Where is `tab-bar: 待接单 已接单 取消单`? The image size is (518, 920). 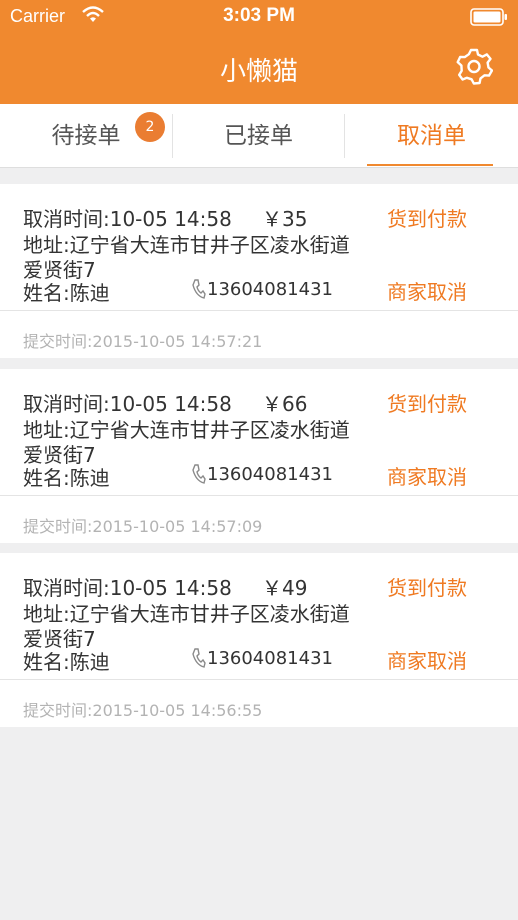 tab-bar: 待接单 已接单 取消单 is located at coordinates (259, 136).